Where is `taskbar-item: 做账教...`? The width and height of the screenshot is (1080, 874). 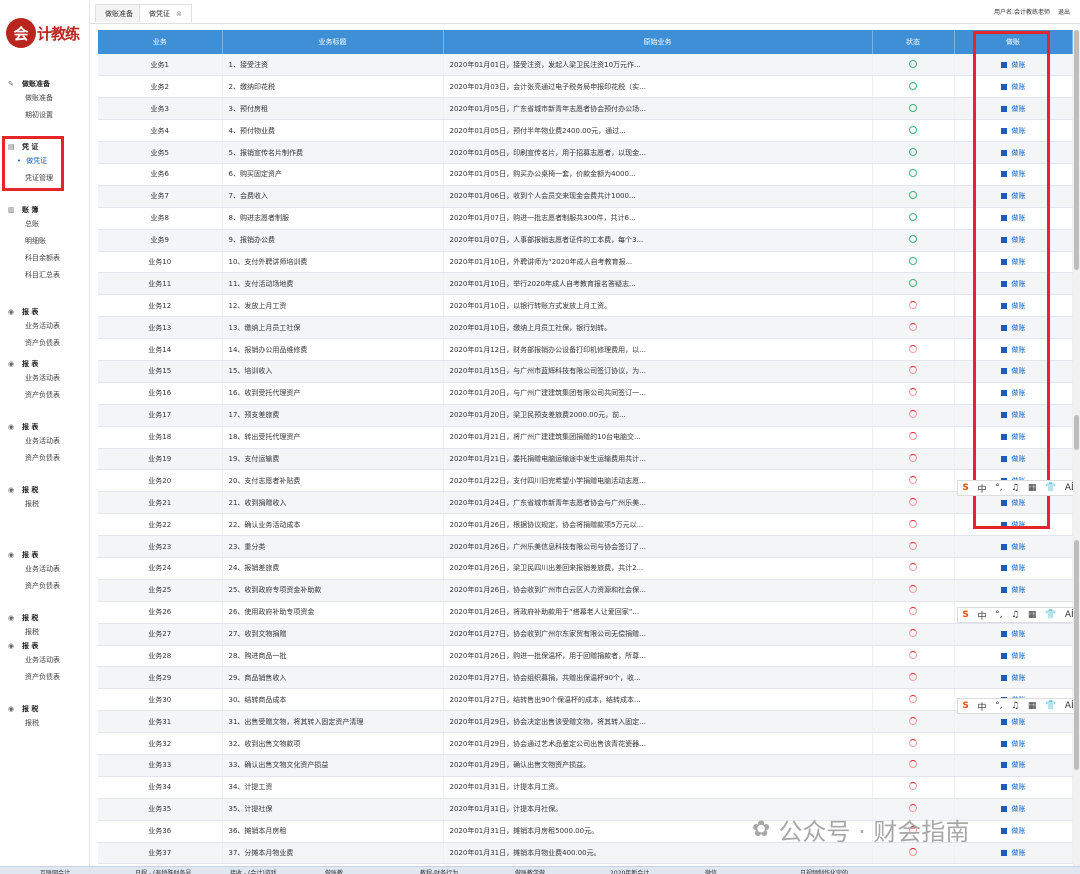
taskbar-item: 做账教... is located at coordinates (369, 871).